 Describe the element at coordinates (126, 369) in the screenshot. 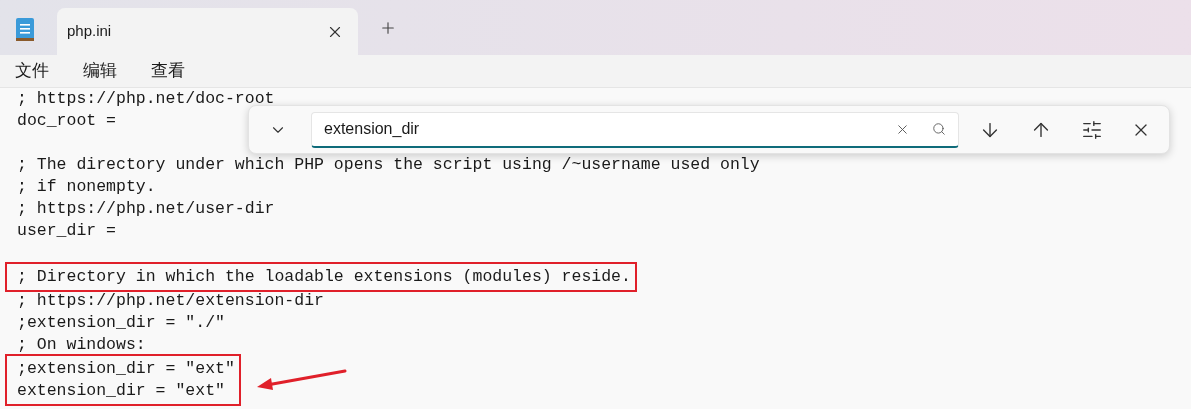

I see `code-line: ;extension_dir = "ext"` at that location.